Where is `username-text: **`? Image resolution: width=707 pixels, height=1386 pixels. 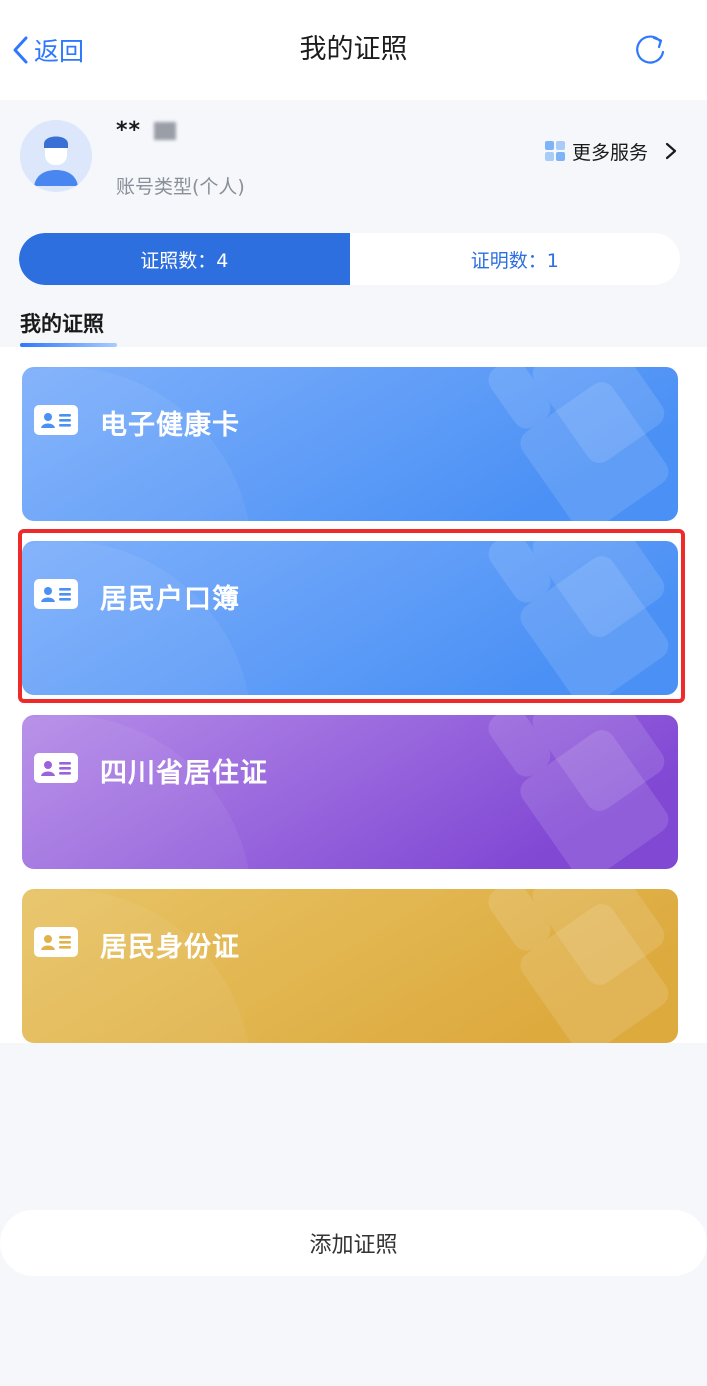 username-text: ** is located at coordinates (129, 130).